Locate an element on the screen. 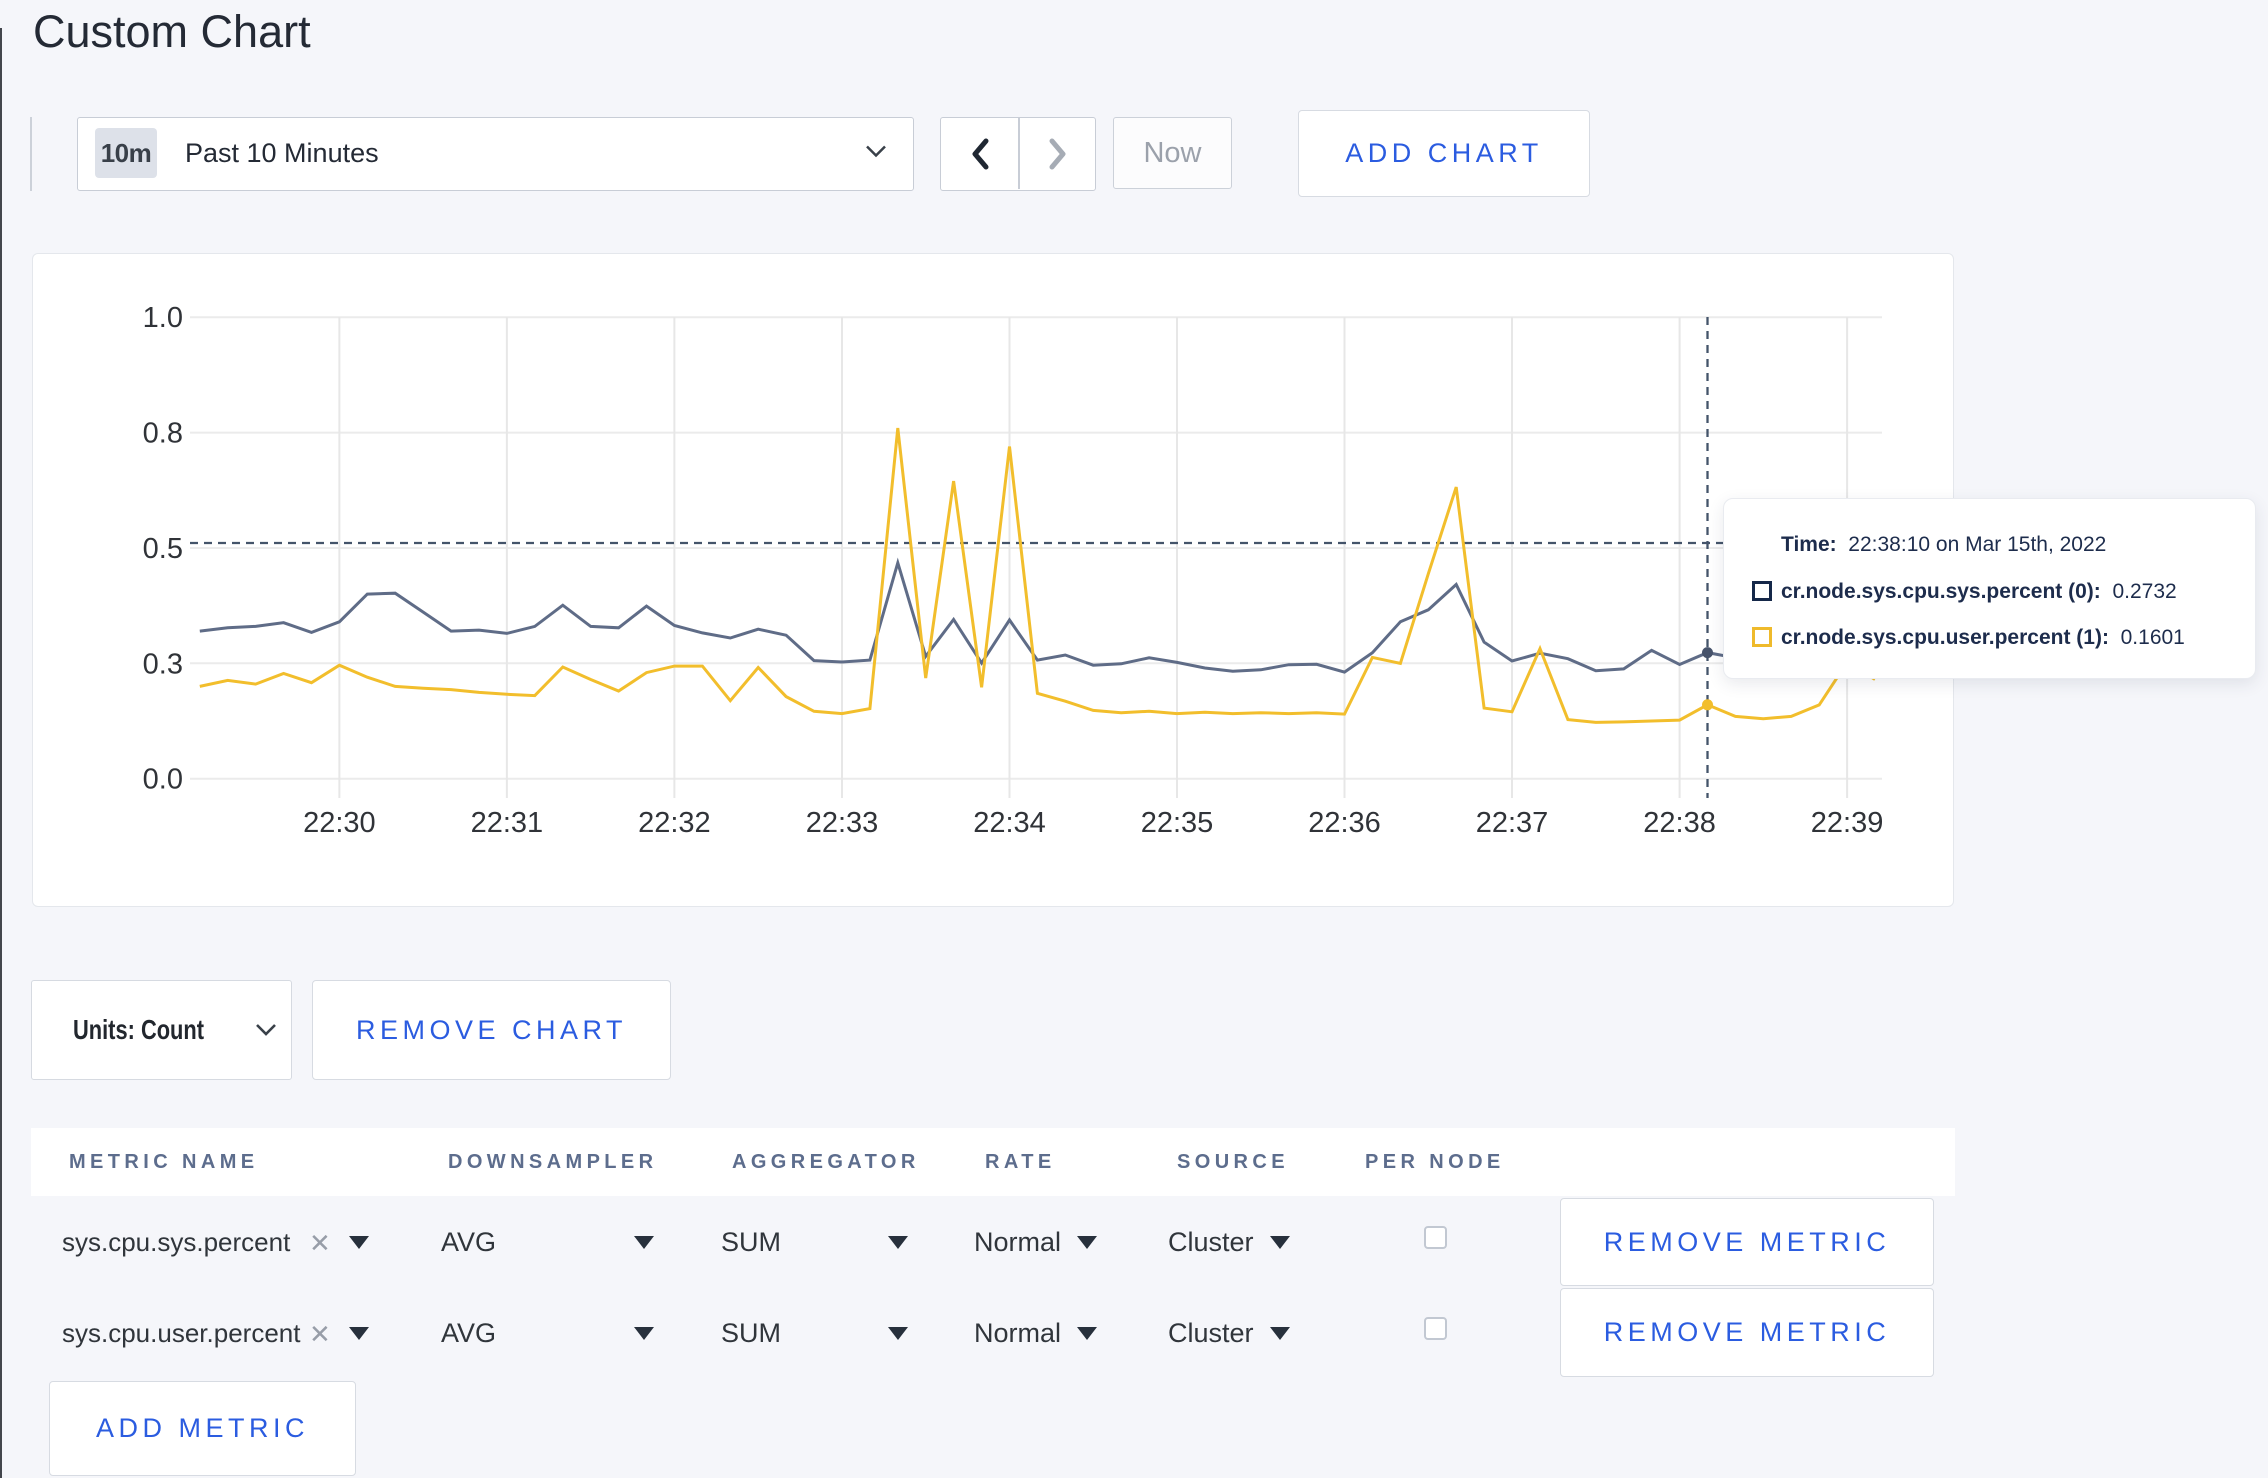  svg-text: 22:35 is located at coordinates (1177, 823).